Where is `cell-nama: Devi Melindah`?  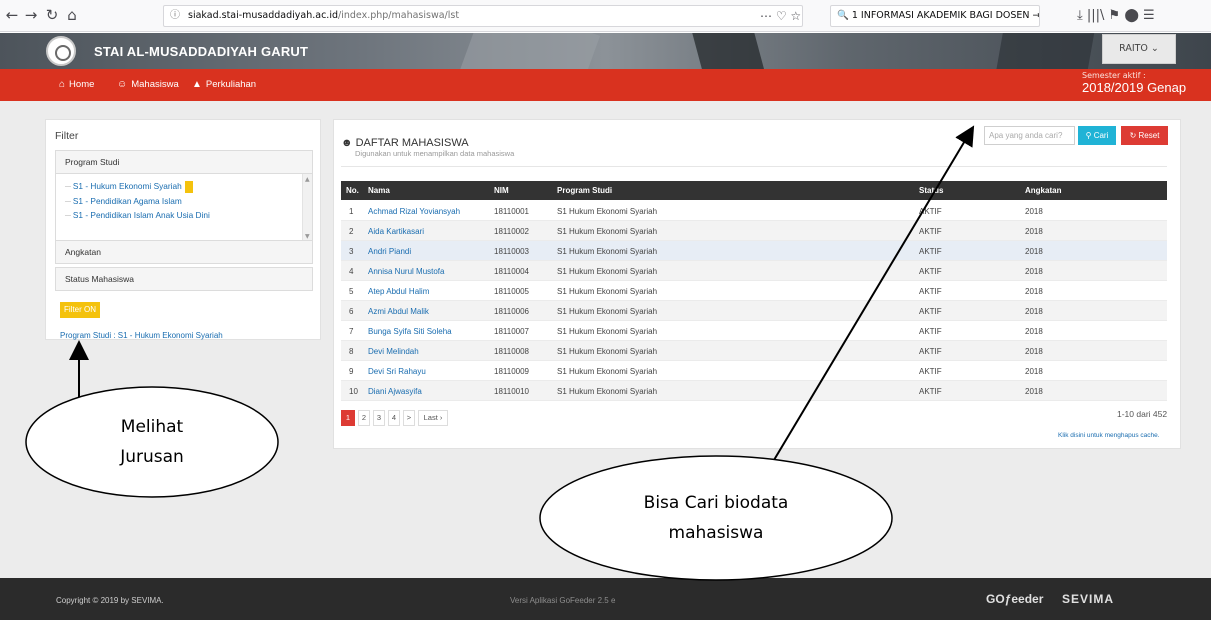 cell-nama: Devi Melindah is located at coordinates (393, 351).